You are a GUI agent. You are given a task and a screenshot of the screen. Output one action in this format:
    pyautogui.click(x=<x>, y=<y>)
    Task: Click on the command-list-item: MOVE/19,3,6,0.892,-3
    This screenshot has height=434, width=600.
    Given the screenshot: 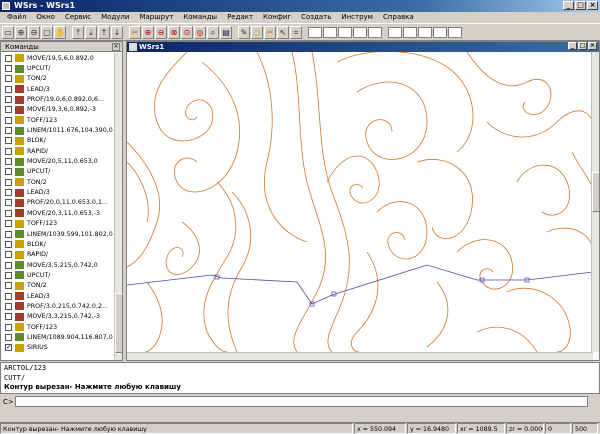 What is the action you would take?
    pyautogui.click(x=58, y=110)
    